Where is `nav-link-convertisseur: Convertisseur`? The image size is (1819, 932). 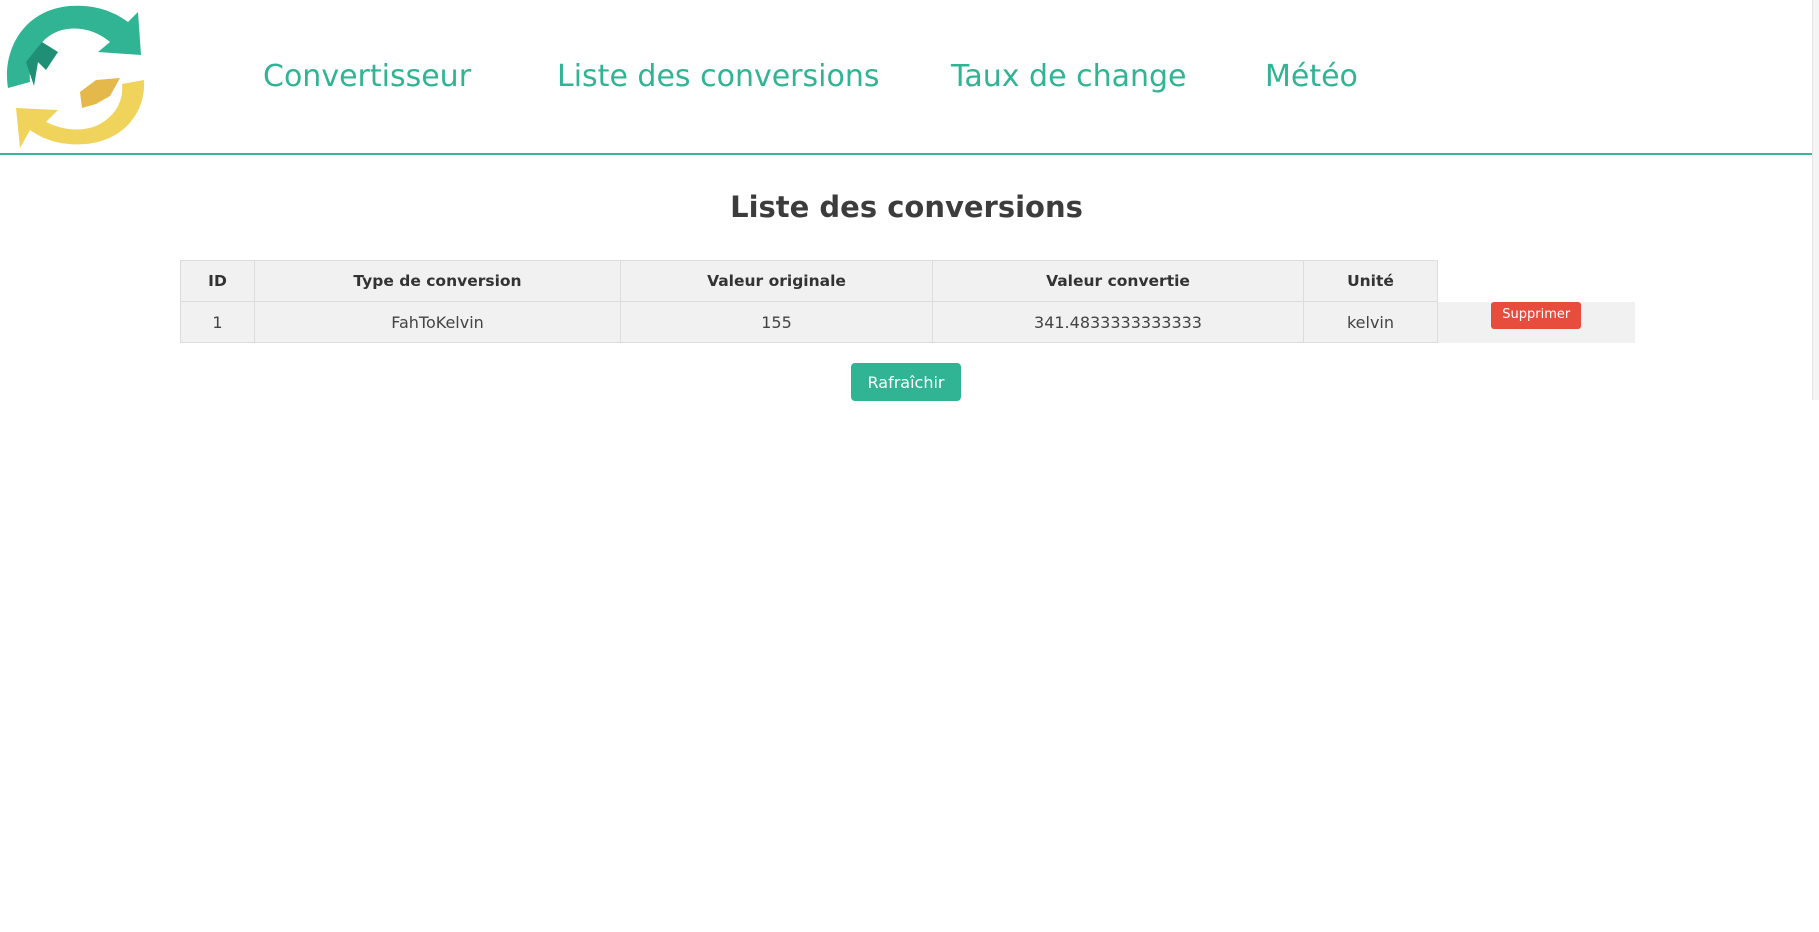
nav-link-convertisseur: Convertisseur is located at coordinates (367, 77).